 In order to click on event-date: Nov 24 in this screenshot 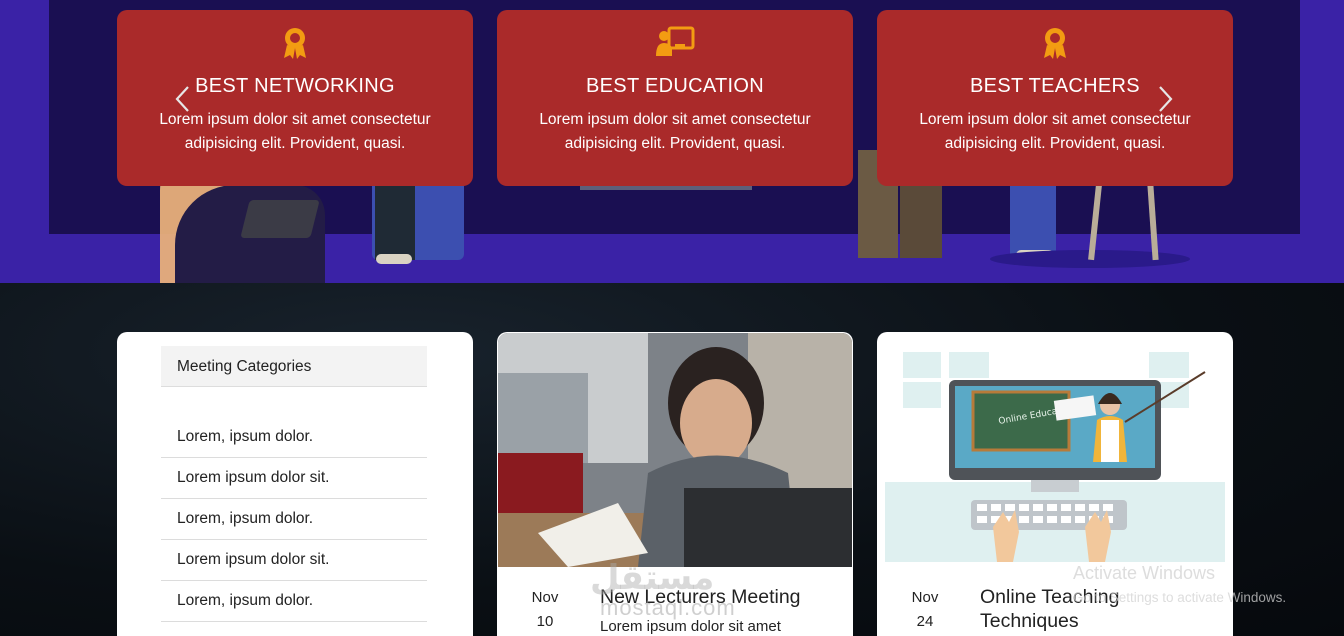, I will do `click(925, 610)`.